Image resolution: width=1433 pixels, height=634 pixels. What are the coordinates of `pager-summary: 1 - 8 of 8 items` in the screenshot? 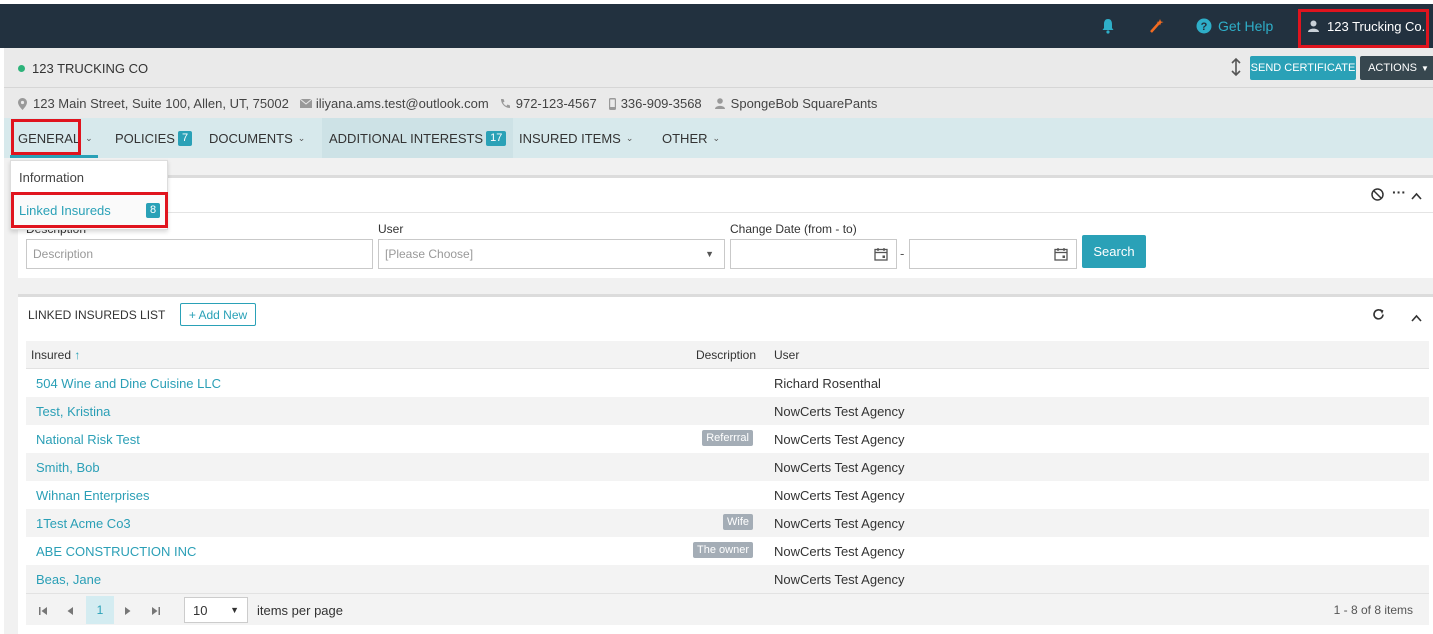 It's located at (1373, 610).